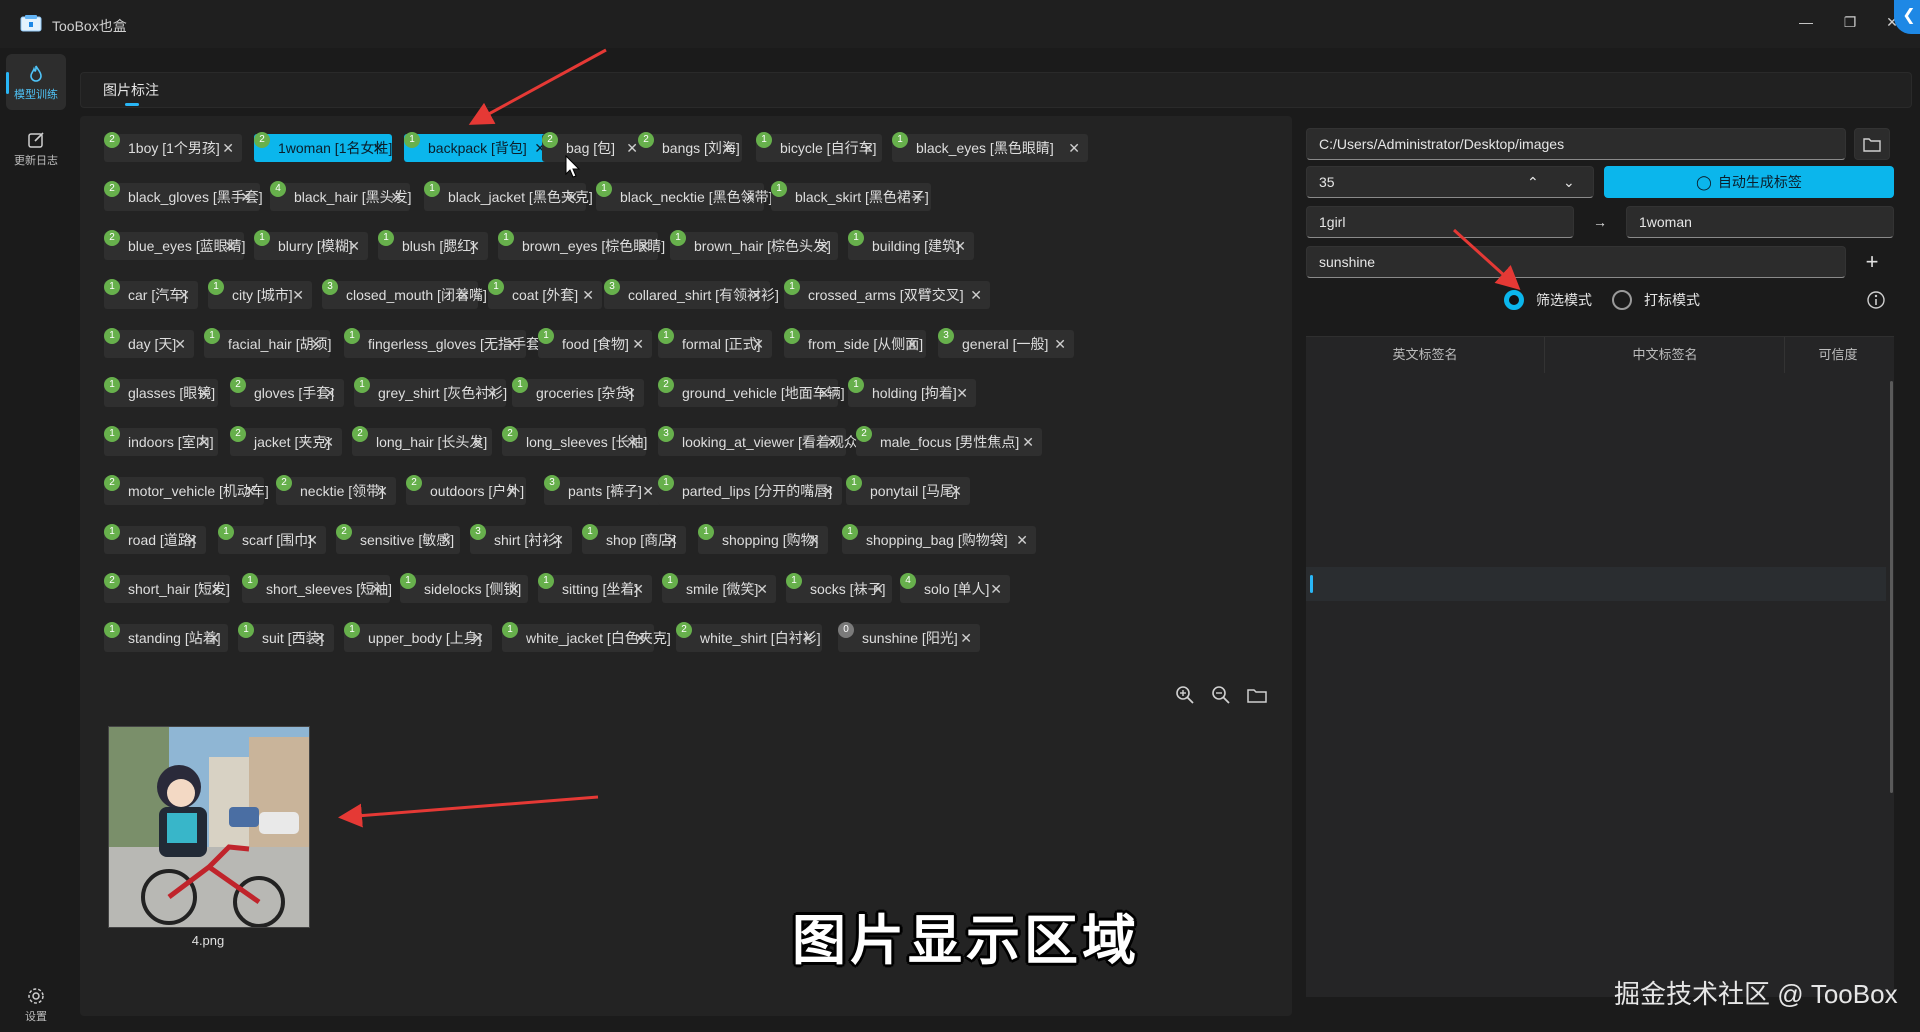 This screenshot has height=1032, width=1920. I want to click on tag-chip: 1 fingerless_gloves [无指手套] ✕, so click(444, 343).